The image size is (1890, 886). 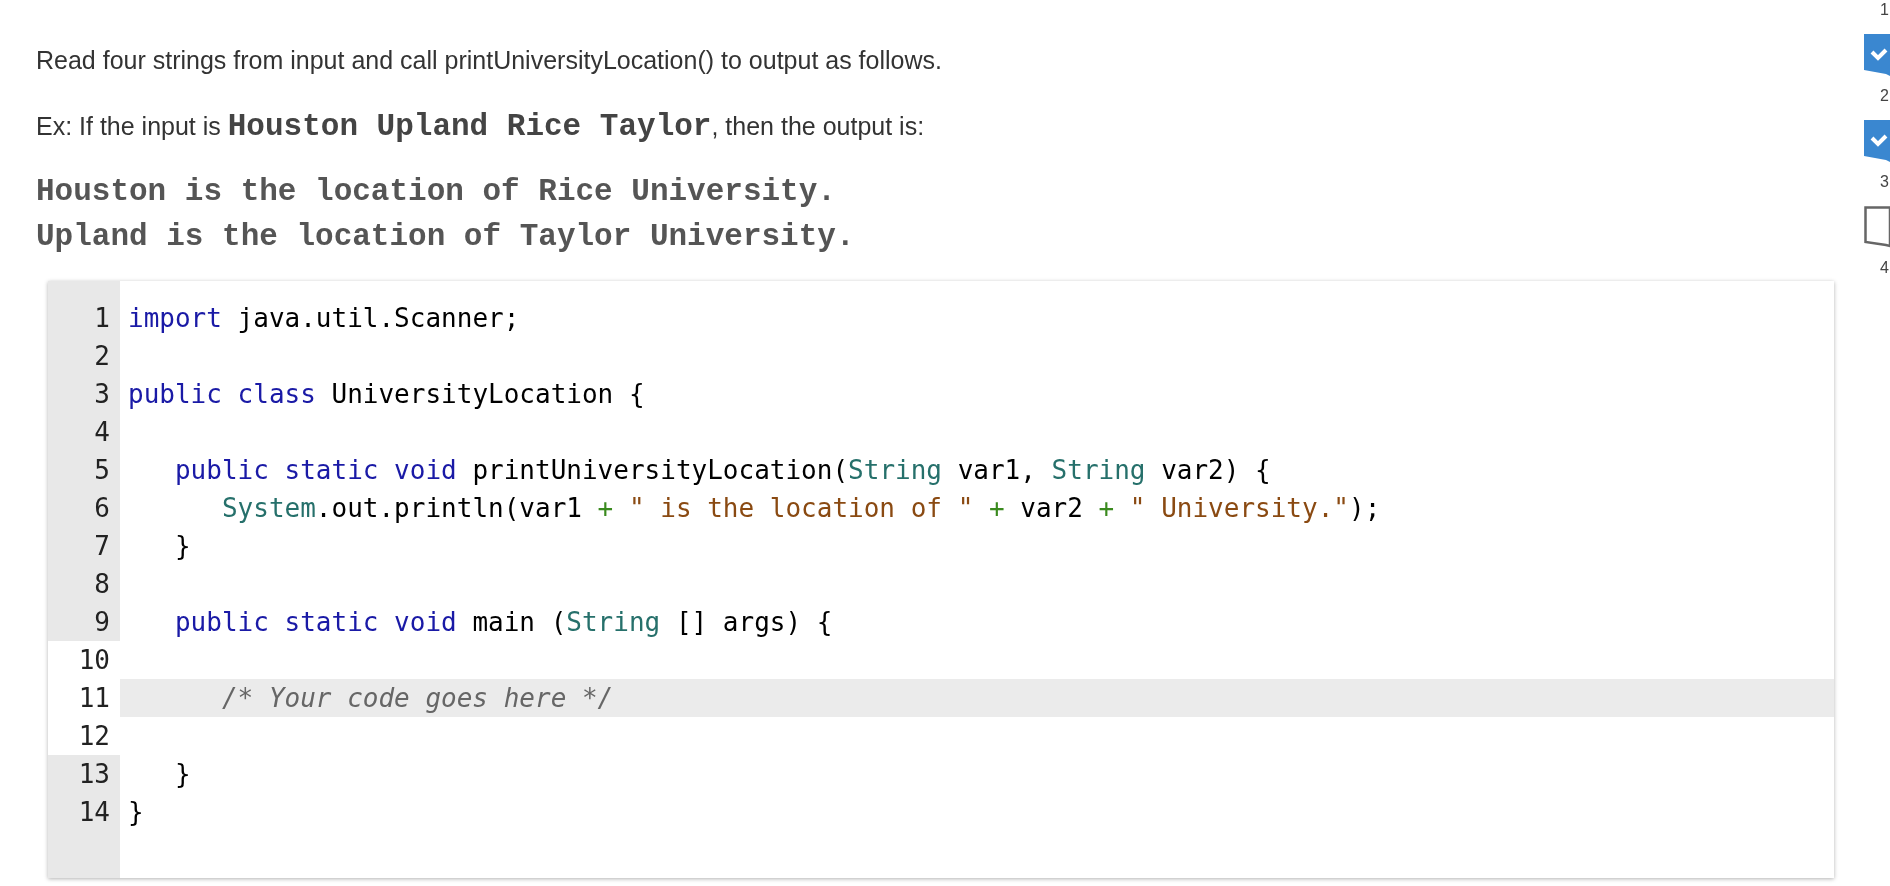 What do you see at coordinates (436, 192) in the screenshot?
I see `output-line: Houston is the location of Rice University.` at bounding box center [436, 192].